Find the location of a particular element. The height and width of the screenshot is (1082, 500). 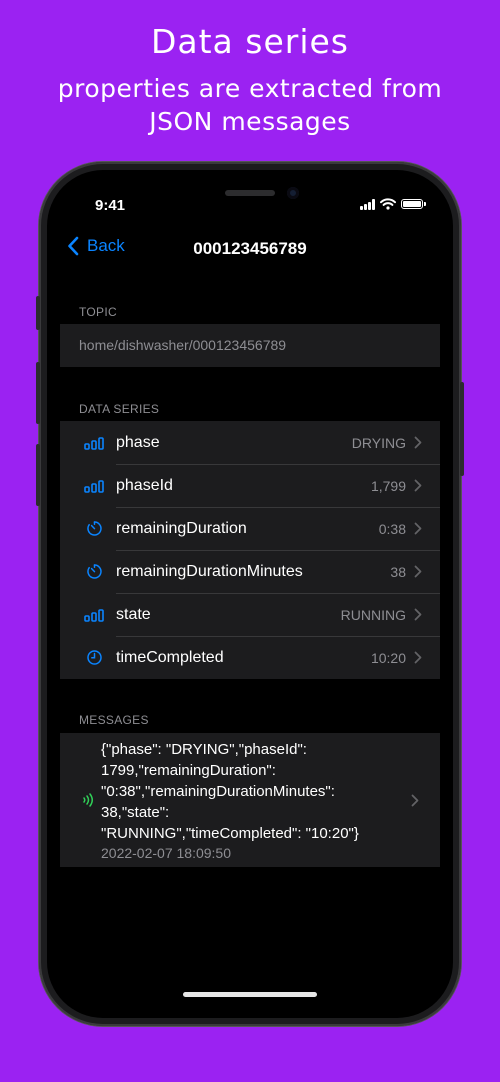

data-series-row-remainingDurationMinutes: remainingDurationMinutes 38 is located at coordinates (250, 571).